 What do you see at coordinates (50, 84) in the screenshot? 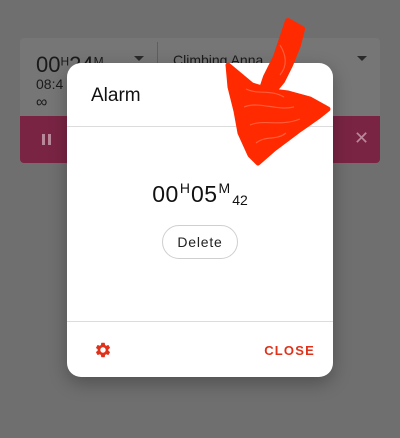
I see `bg-time-label: 08:4` at bounding box center [50, 84].